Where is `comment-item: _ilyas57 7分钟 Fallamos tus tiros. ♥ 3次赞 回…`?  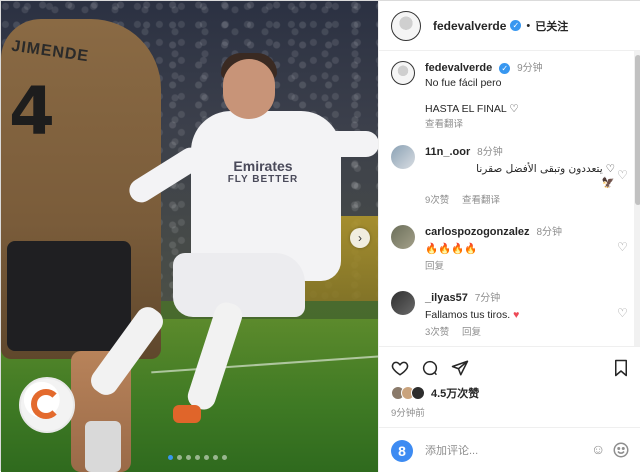 comment-item: _ilyas57 7分钟 Fallamos tus tiros. ♥ 3次赞 回… is located at coordinates (511, 316).